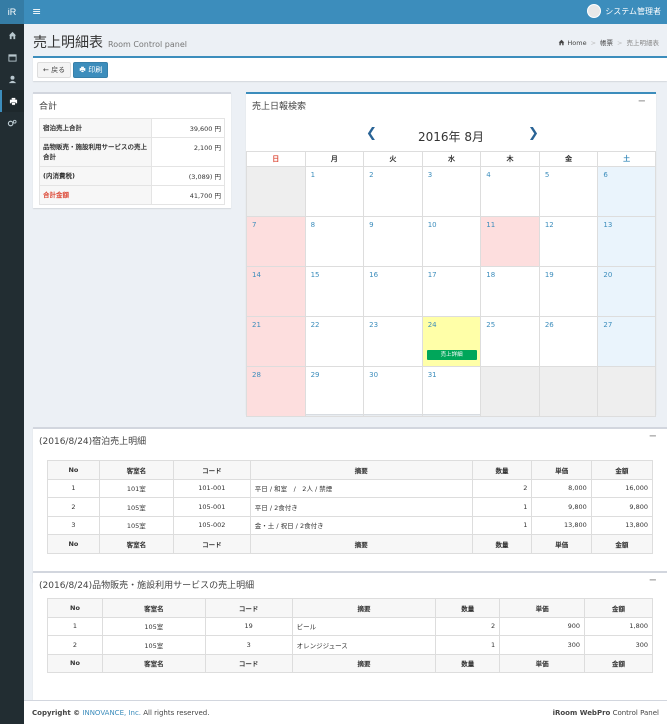 The height and width of the screenshot is (724, 667). I want to click on calendar-day: 31, so click(451, 392).